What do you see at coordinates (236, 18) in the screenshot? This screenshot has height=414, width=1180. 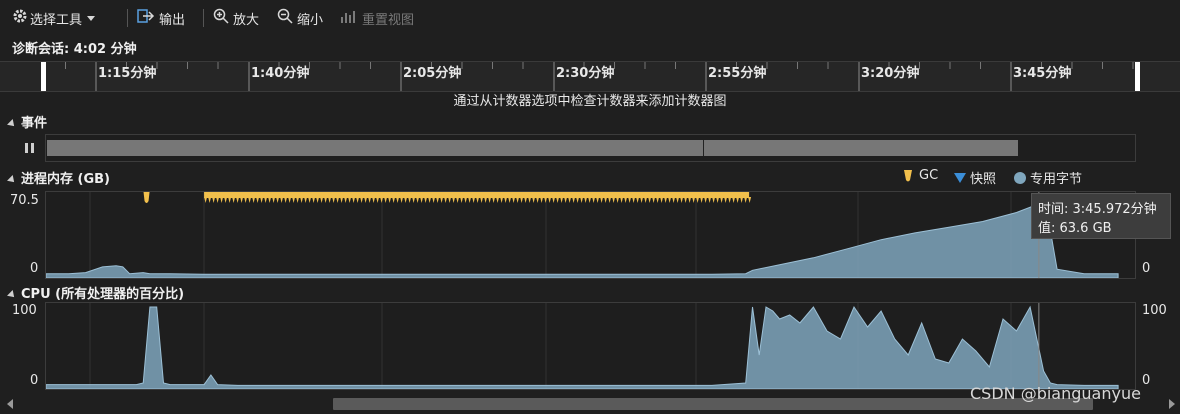 I see `zoom-in-button: 放大` at bounding box center [236, 18].